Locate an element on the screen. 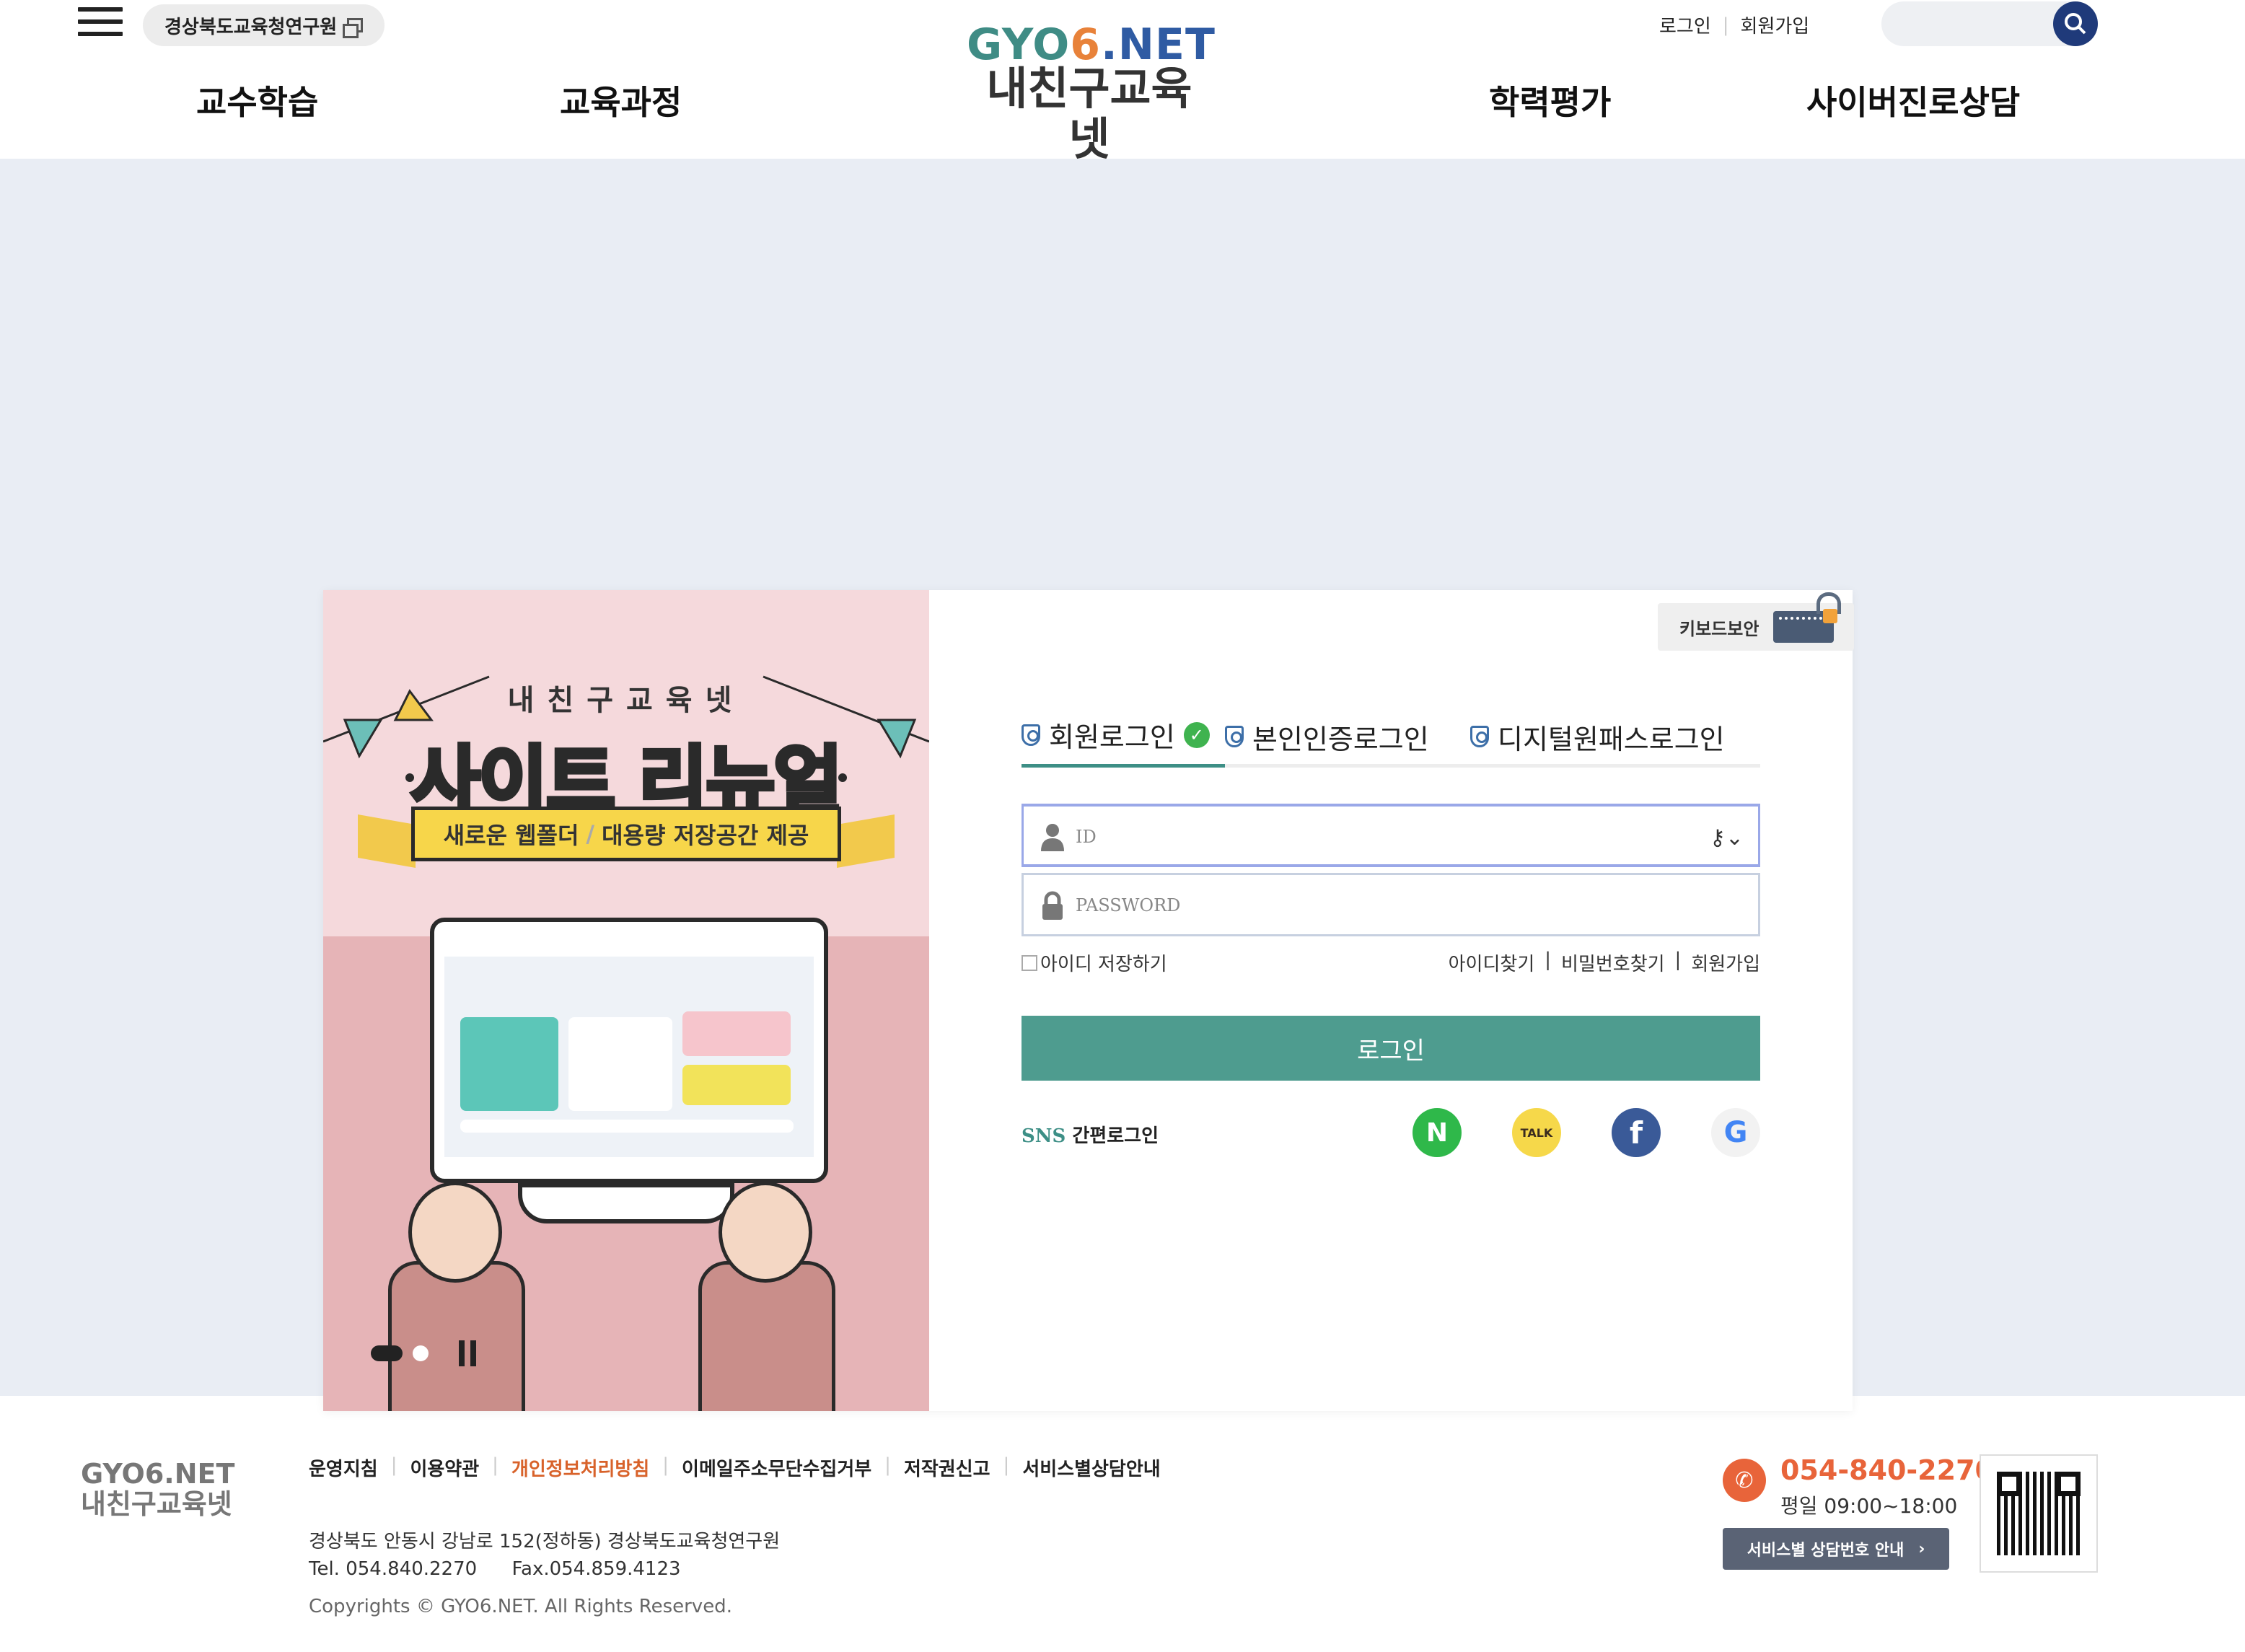 The image size is (2245, 1652). kakao-icon: TALK is located at coordinates (1536, 1132).